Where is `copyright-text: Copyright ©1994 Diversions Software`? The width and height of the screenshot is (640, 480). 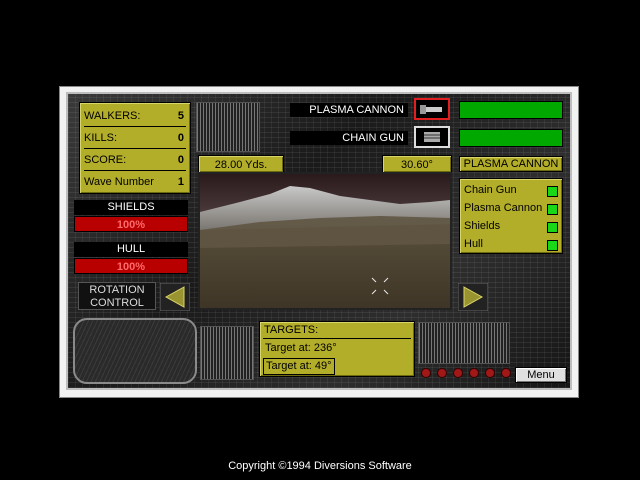
copyright-text: Copyright ©1994 Diversions Software is located at coordinates (320, 466).